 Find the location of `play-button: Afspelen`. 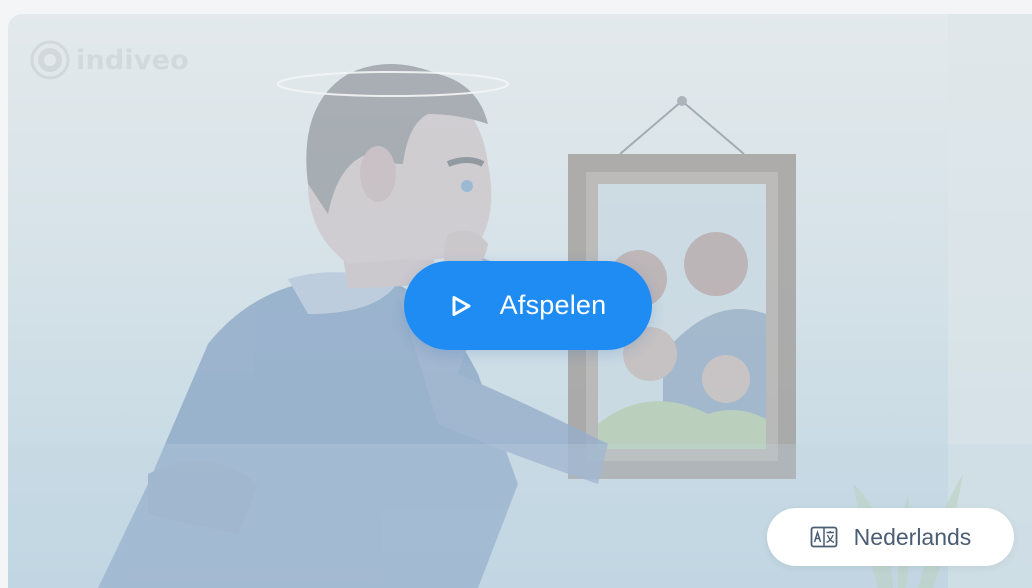

play-button: Afspelen is located at coordinates (528, 305).